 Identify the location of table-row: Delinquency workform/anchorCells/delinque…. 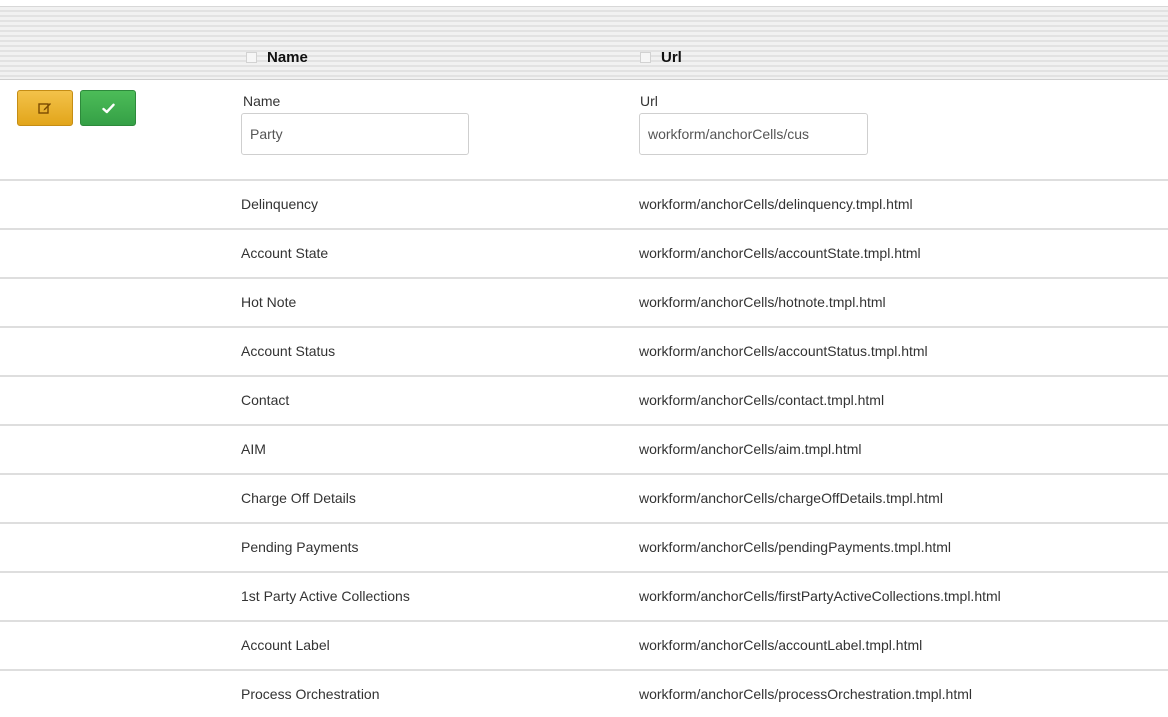
(584, 205).